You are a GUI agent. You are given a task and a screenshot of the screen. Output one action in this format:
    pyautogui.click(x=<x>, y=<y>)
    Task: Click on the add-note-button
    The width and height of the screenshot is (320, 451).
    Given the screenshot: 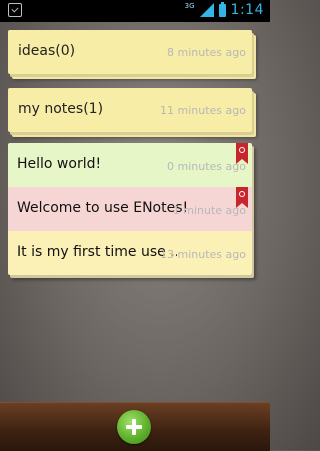 What is the action you would take?
    pyautogui.click(x=134, y=427)
    